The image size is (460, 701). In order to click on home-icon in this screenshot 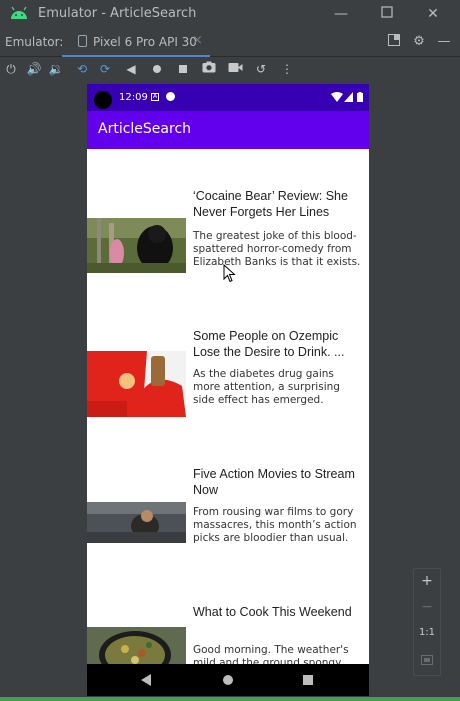, I will do `click(157, 69)`.